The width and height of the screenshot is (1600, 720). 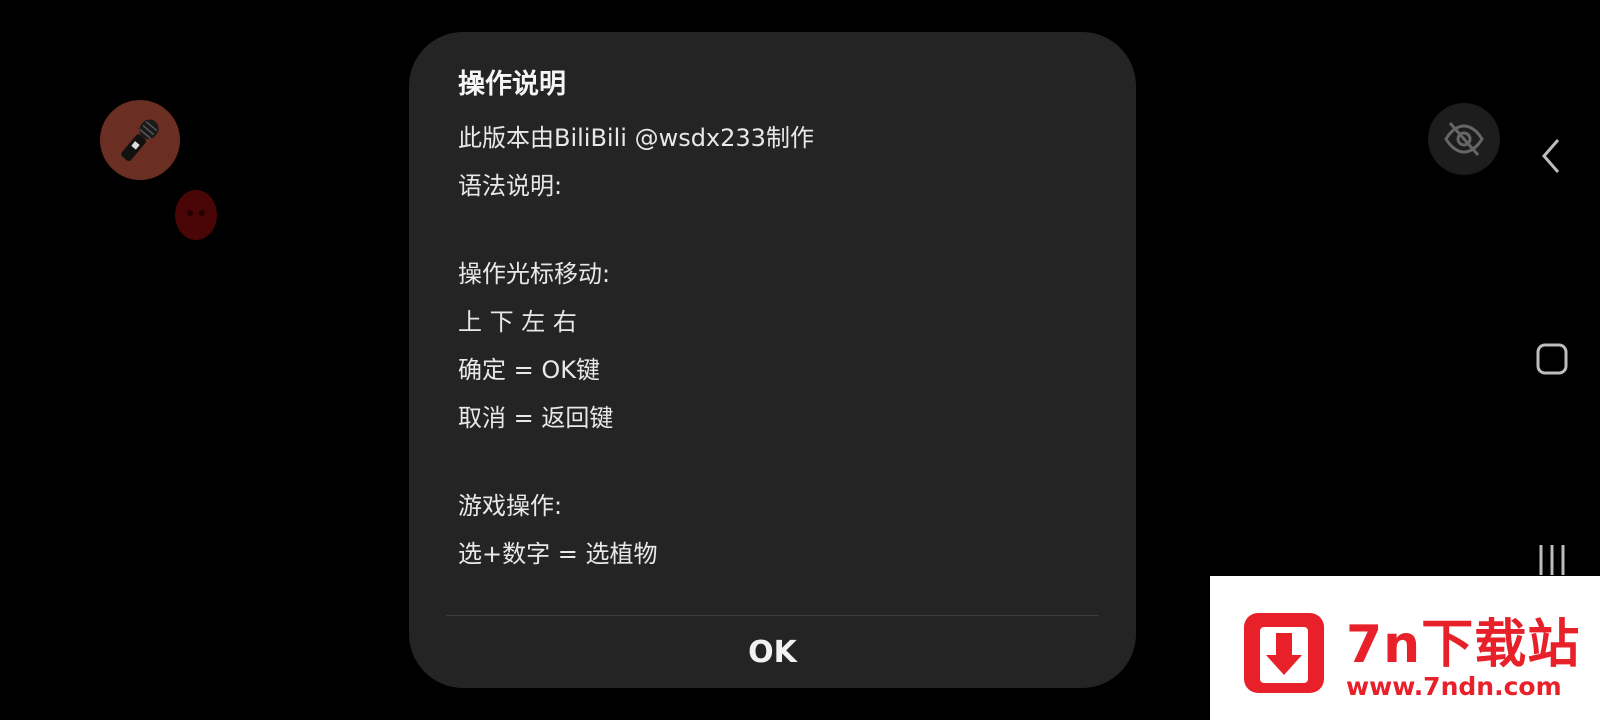 I want to click on microphone-icon, so click(x=140, y=140).